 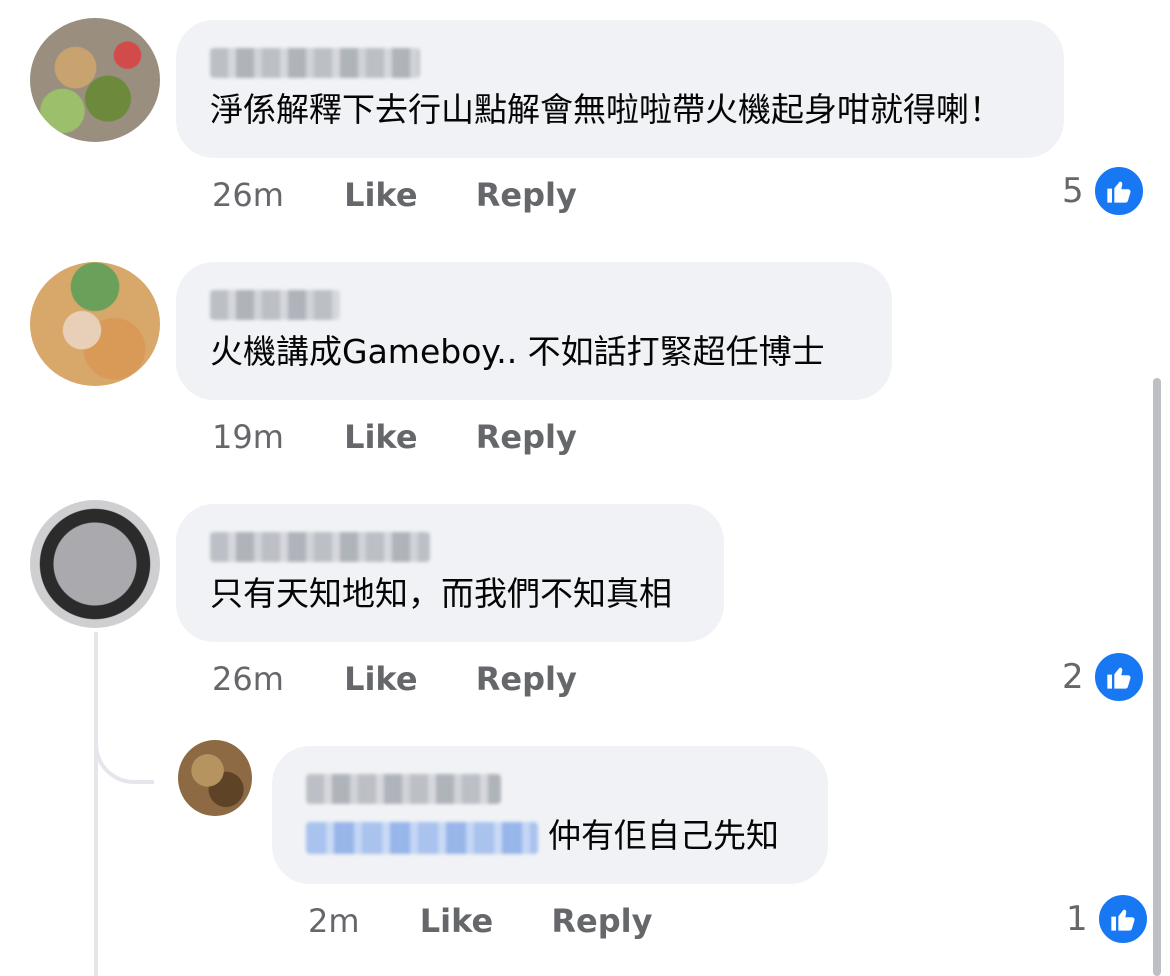 I want to click on reaction-count: 2, so click(x=1073, y=677).